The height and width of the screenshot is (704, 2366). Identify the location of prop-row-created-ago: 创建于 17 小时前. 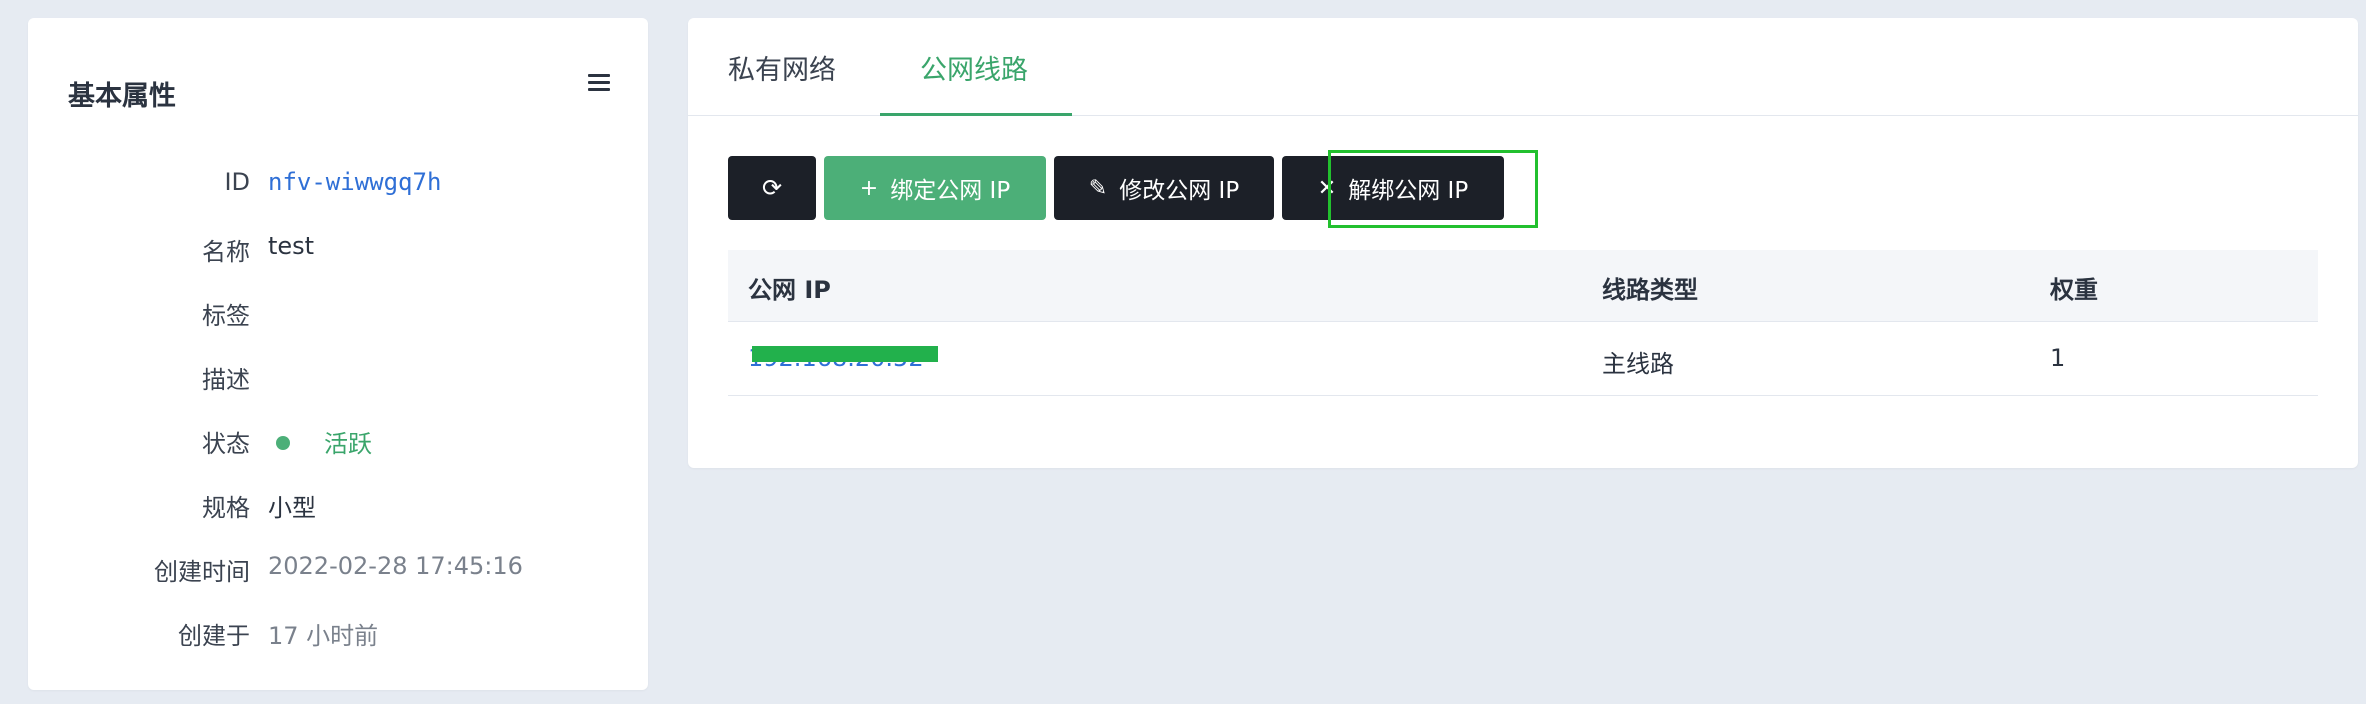
(338, 634).